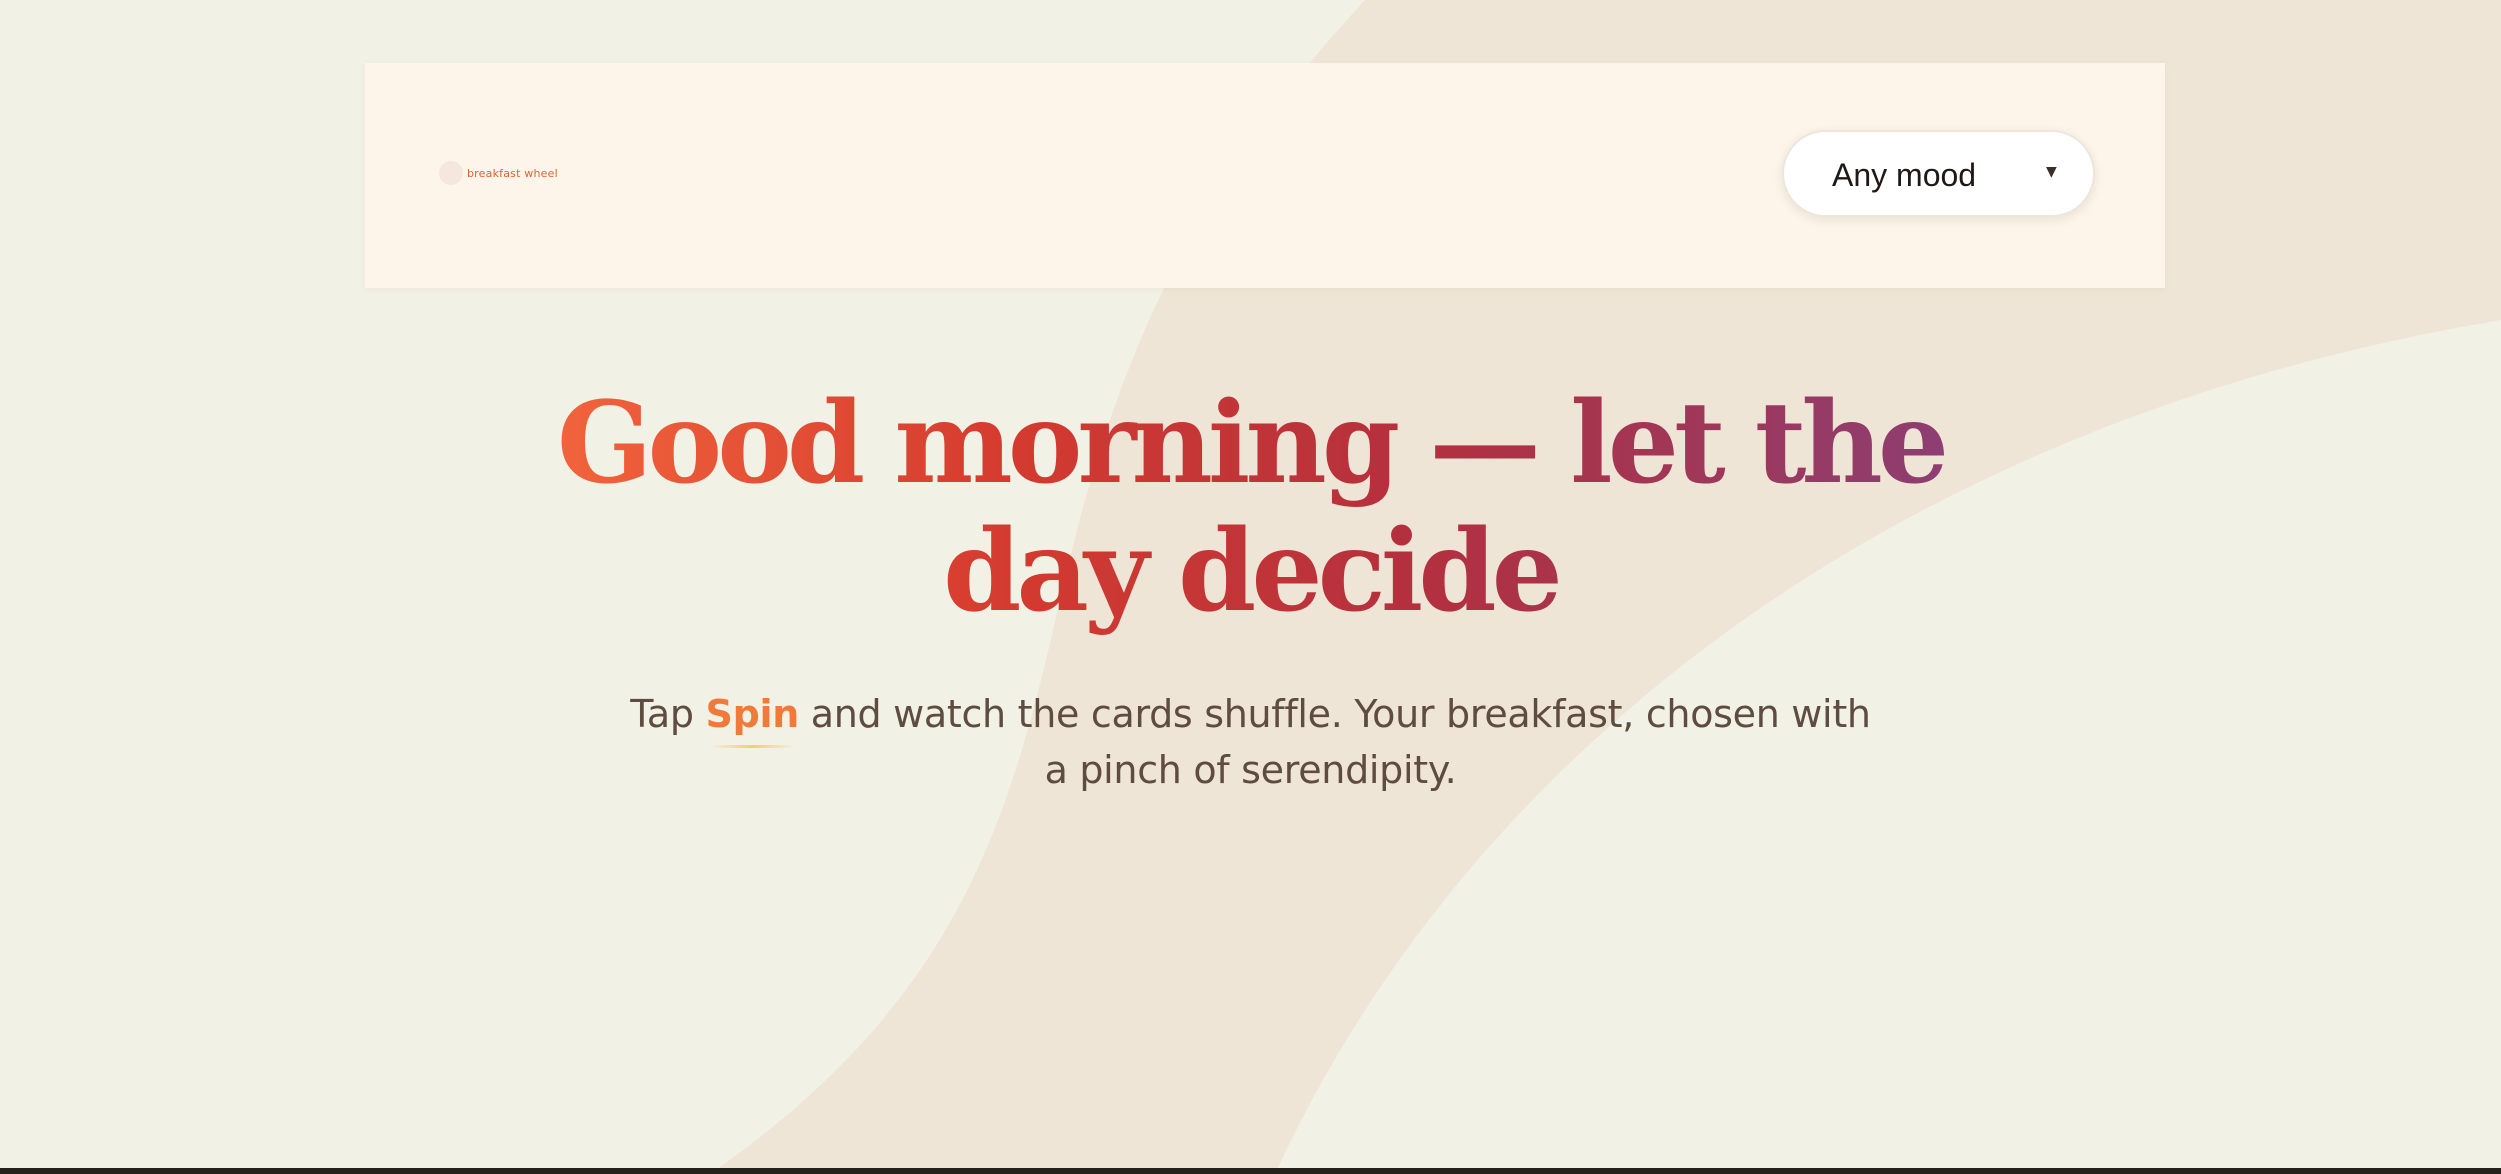  Describe the element at coordinates (1904, 175) in the screenshot. I see `mood-select-value: Any mood` at that location.